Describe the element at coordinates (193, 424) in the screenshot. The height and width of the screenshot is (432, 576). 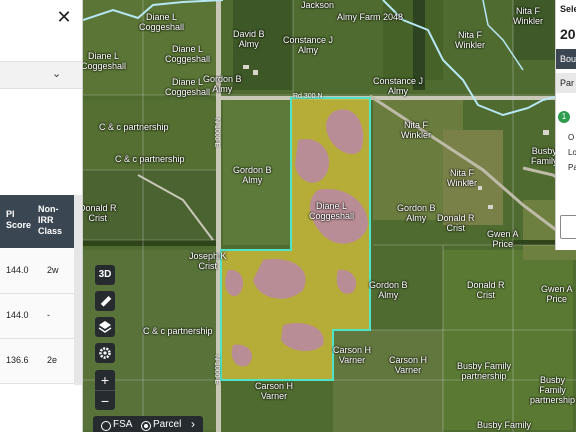
I see `chevron-right-icon: ›` at that location.